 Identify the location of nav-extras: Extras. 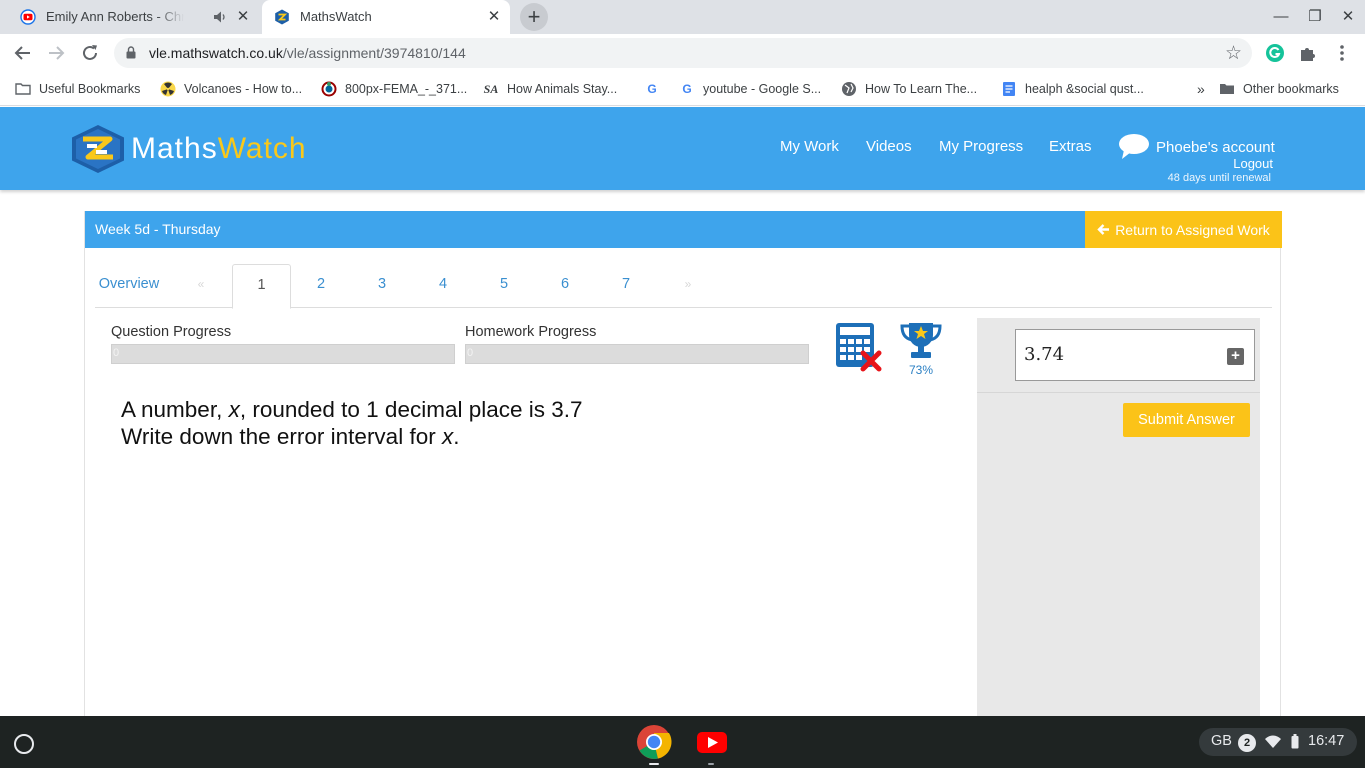
(1070, 146).